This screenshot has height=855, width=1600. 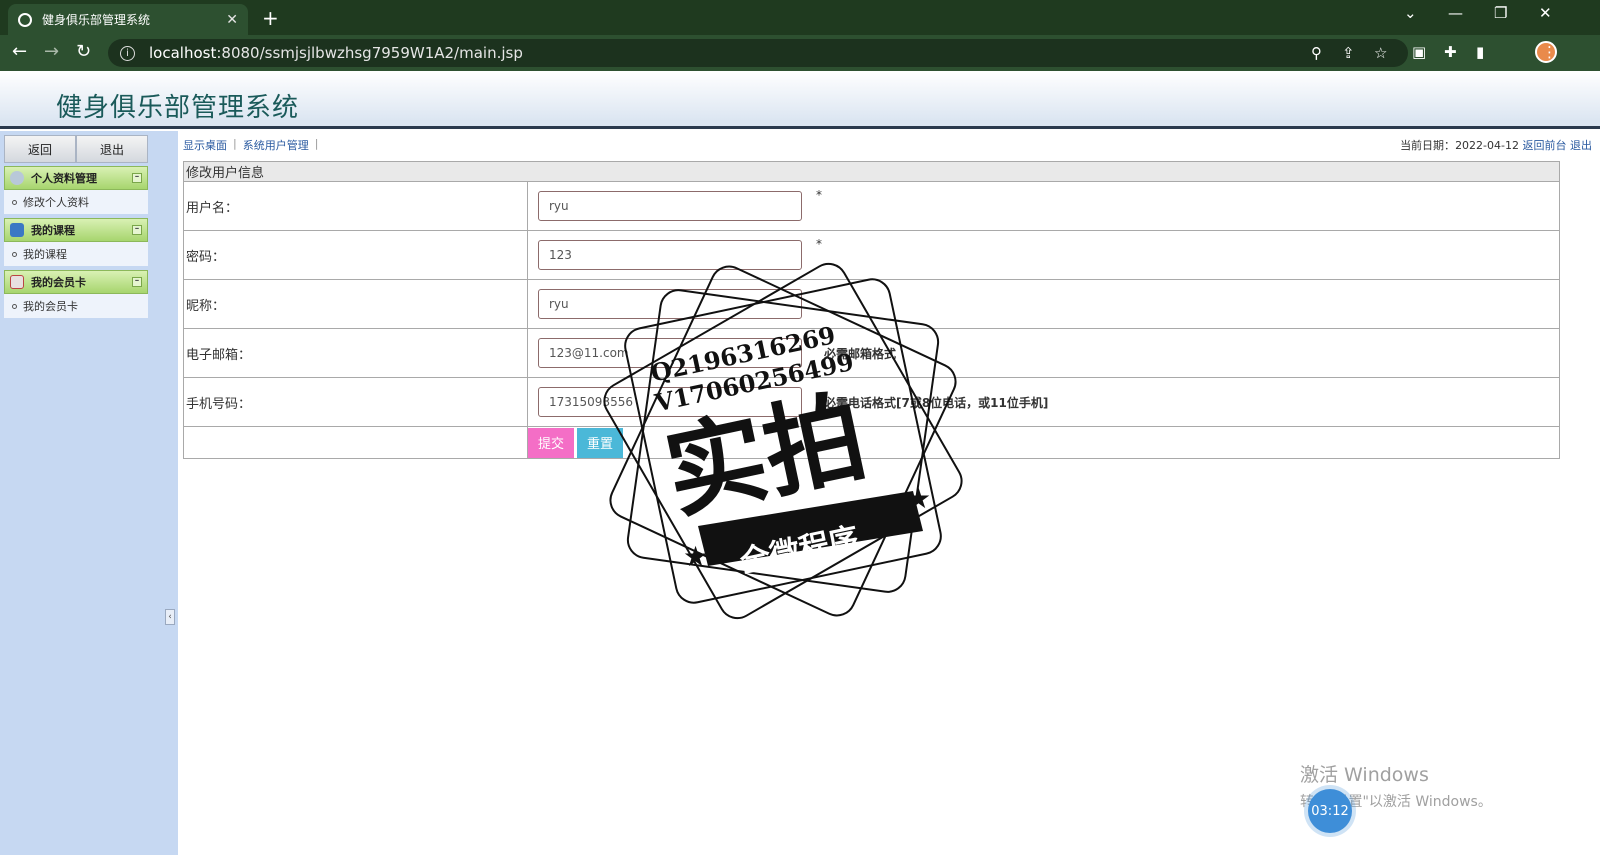 I want to click on browser-tabbar: 健身俱乐部管理系统 ✕ + ⌄ — ❐ ✕, so click(x=800, y=17).